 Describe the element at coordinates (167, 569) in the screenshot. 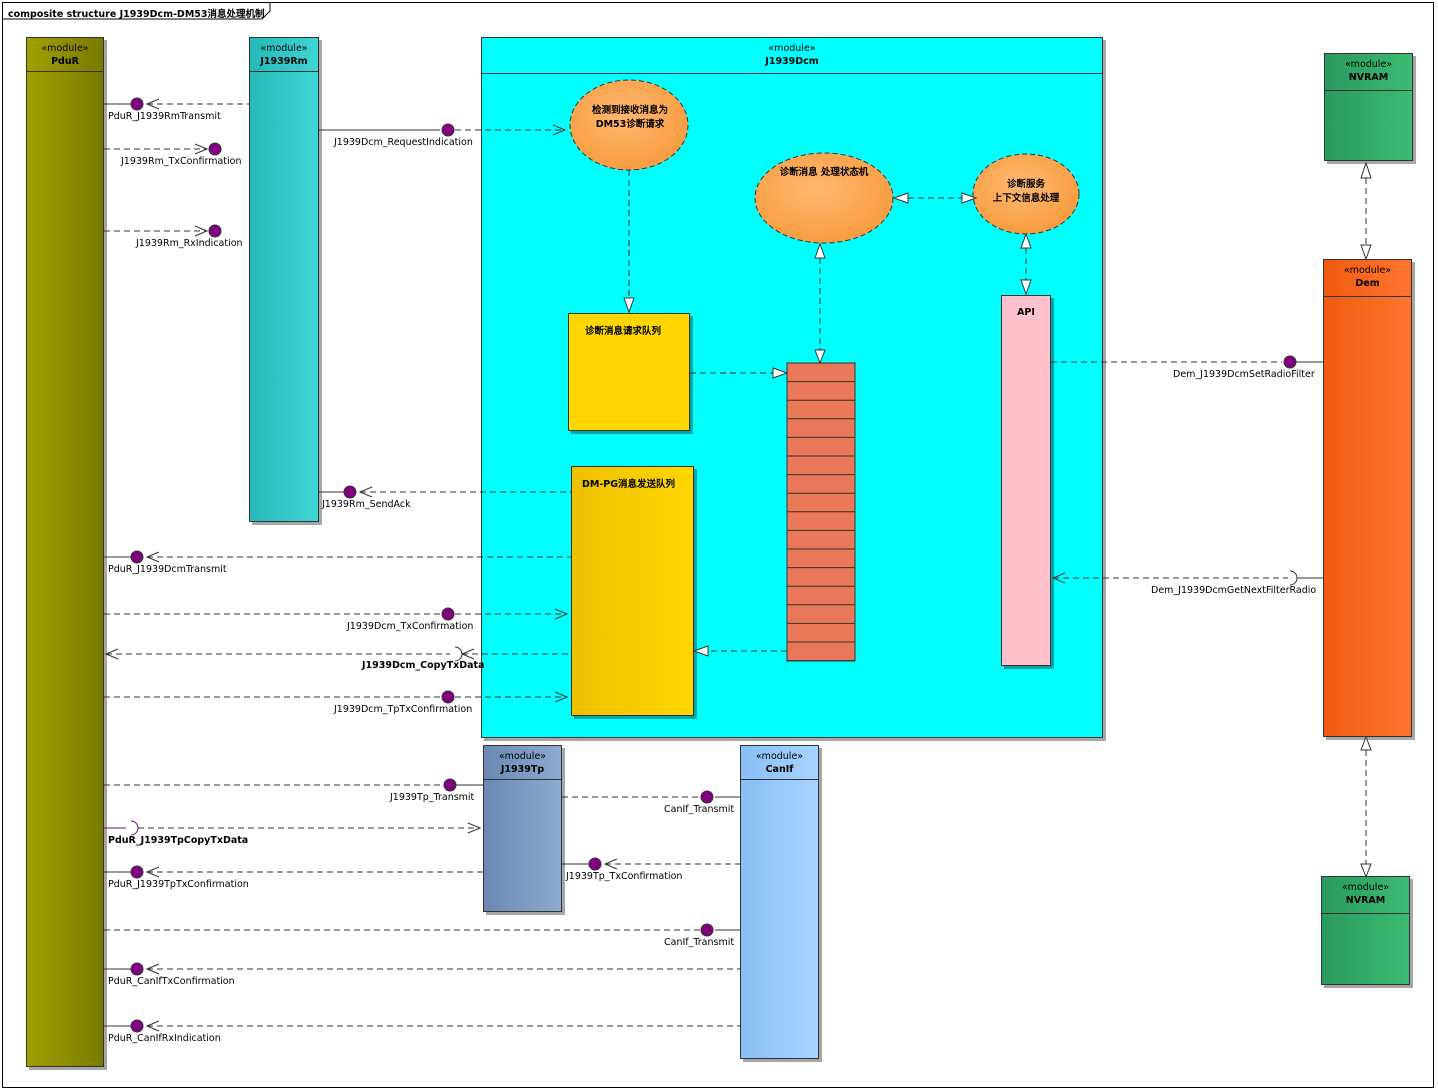

I see `label-pdur-j1939dcmtransmit: PduR_J1939DcmTransmit` at that location.